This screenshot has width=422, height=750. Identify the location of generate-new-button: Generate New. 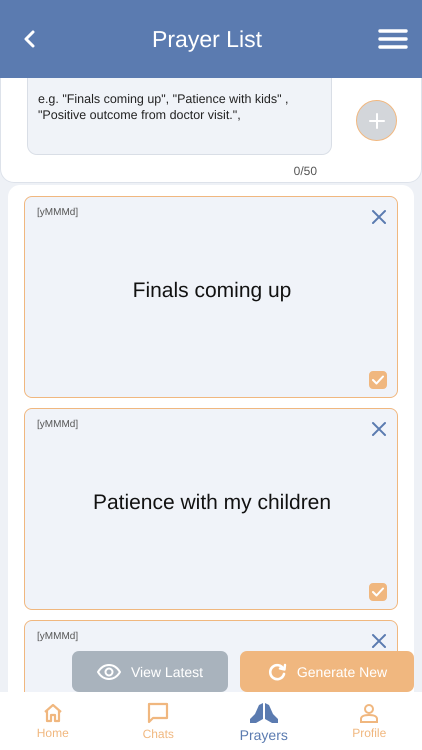
(327, 671).